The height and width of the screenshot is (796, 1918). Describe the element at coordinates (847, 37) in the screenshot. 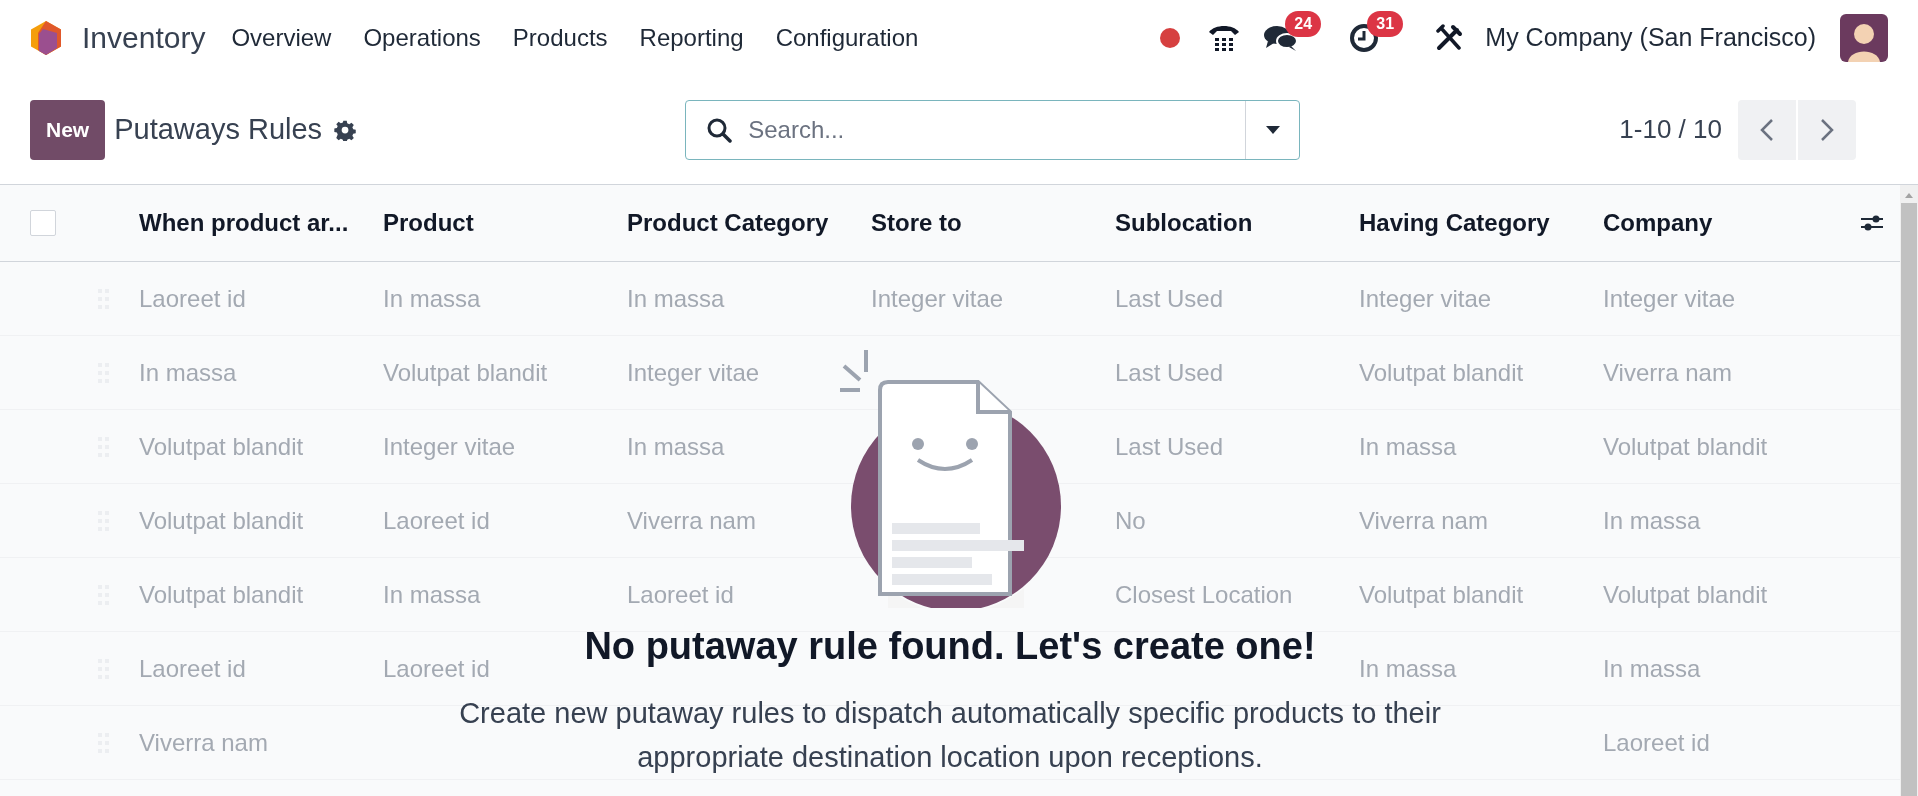

I see `menu-item: Configuration` at that location.